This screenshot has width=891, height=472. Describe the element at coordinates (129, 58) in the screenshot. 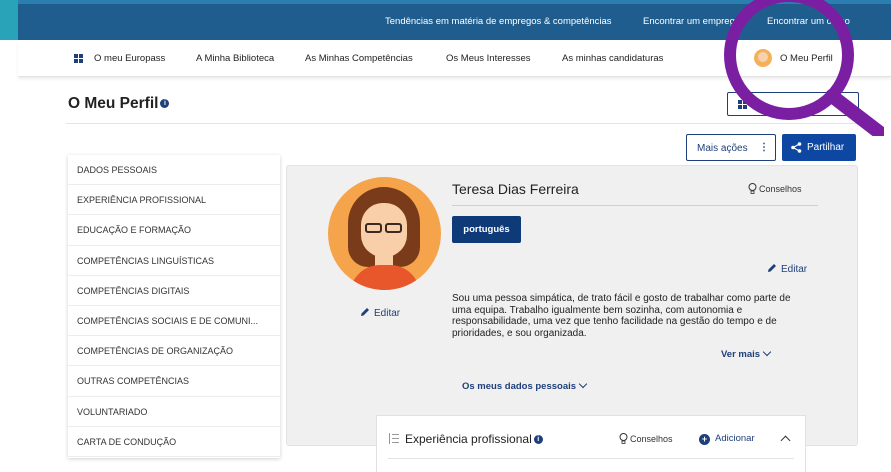

I see `nav-item-my-europass: O meu Europass` at that location.